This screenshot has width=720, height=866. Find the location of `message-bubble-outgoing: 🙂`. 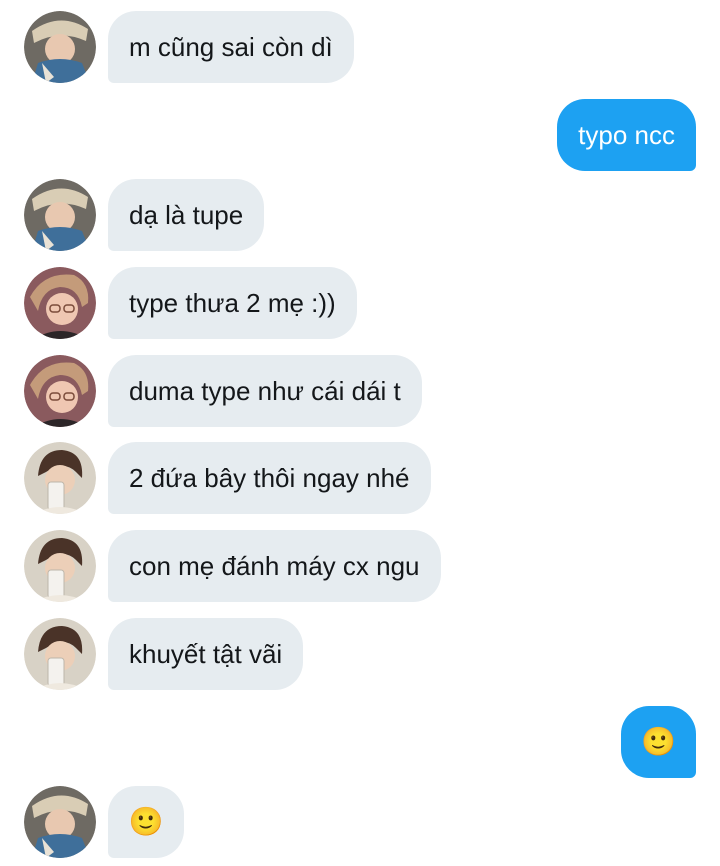

message-bubble-outgoing: 🙂 is located at coordinates (658, 742).